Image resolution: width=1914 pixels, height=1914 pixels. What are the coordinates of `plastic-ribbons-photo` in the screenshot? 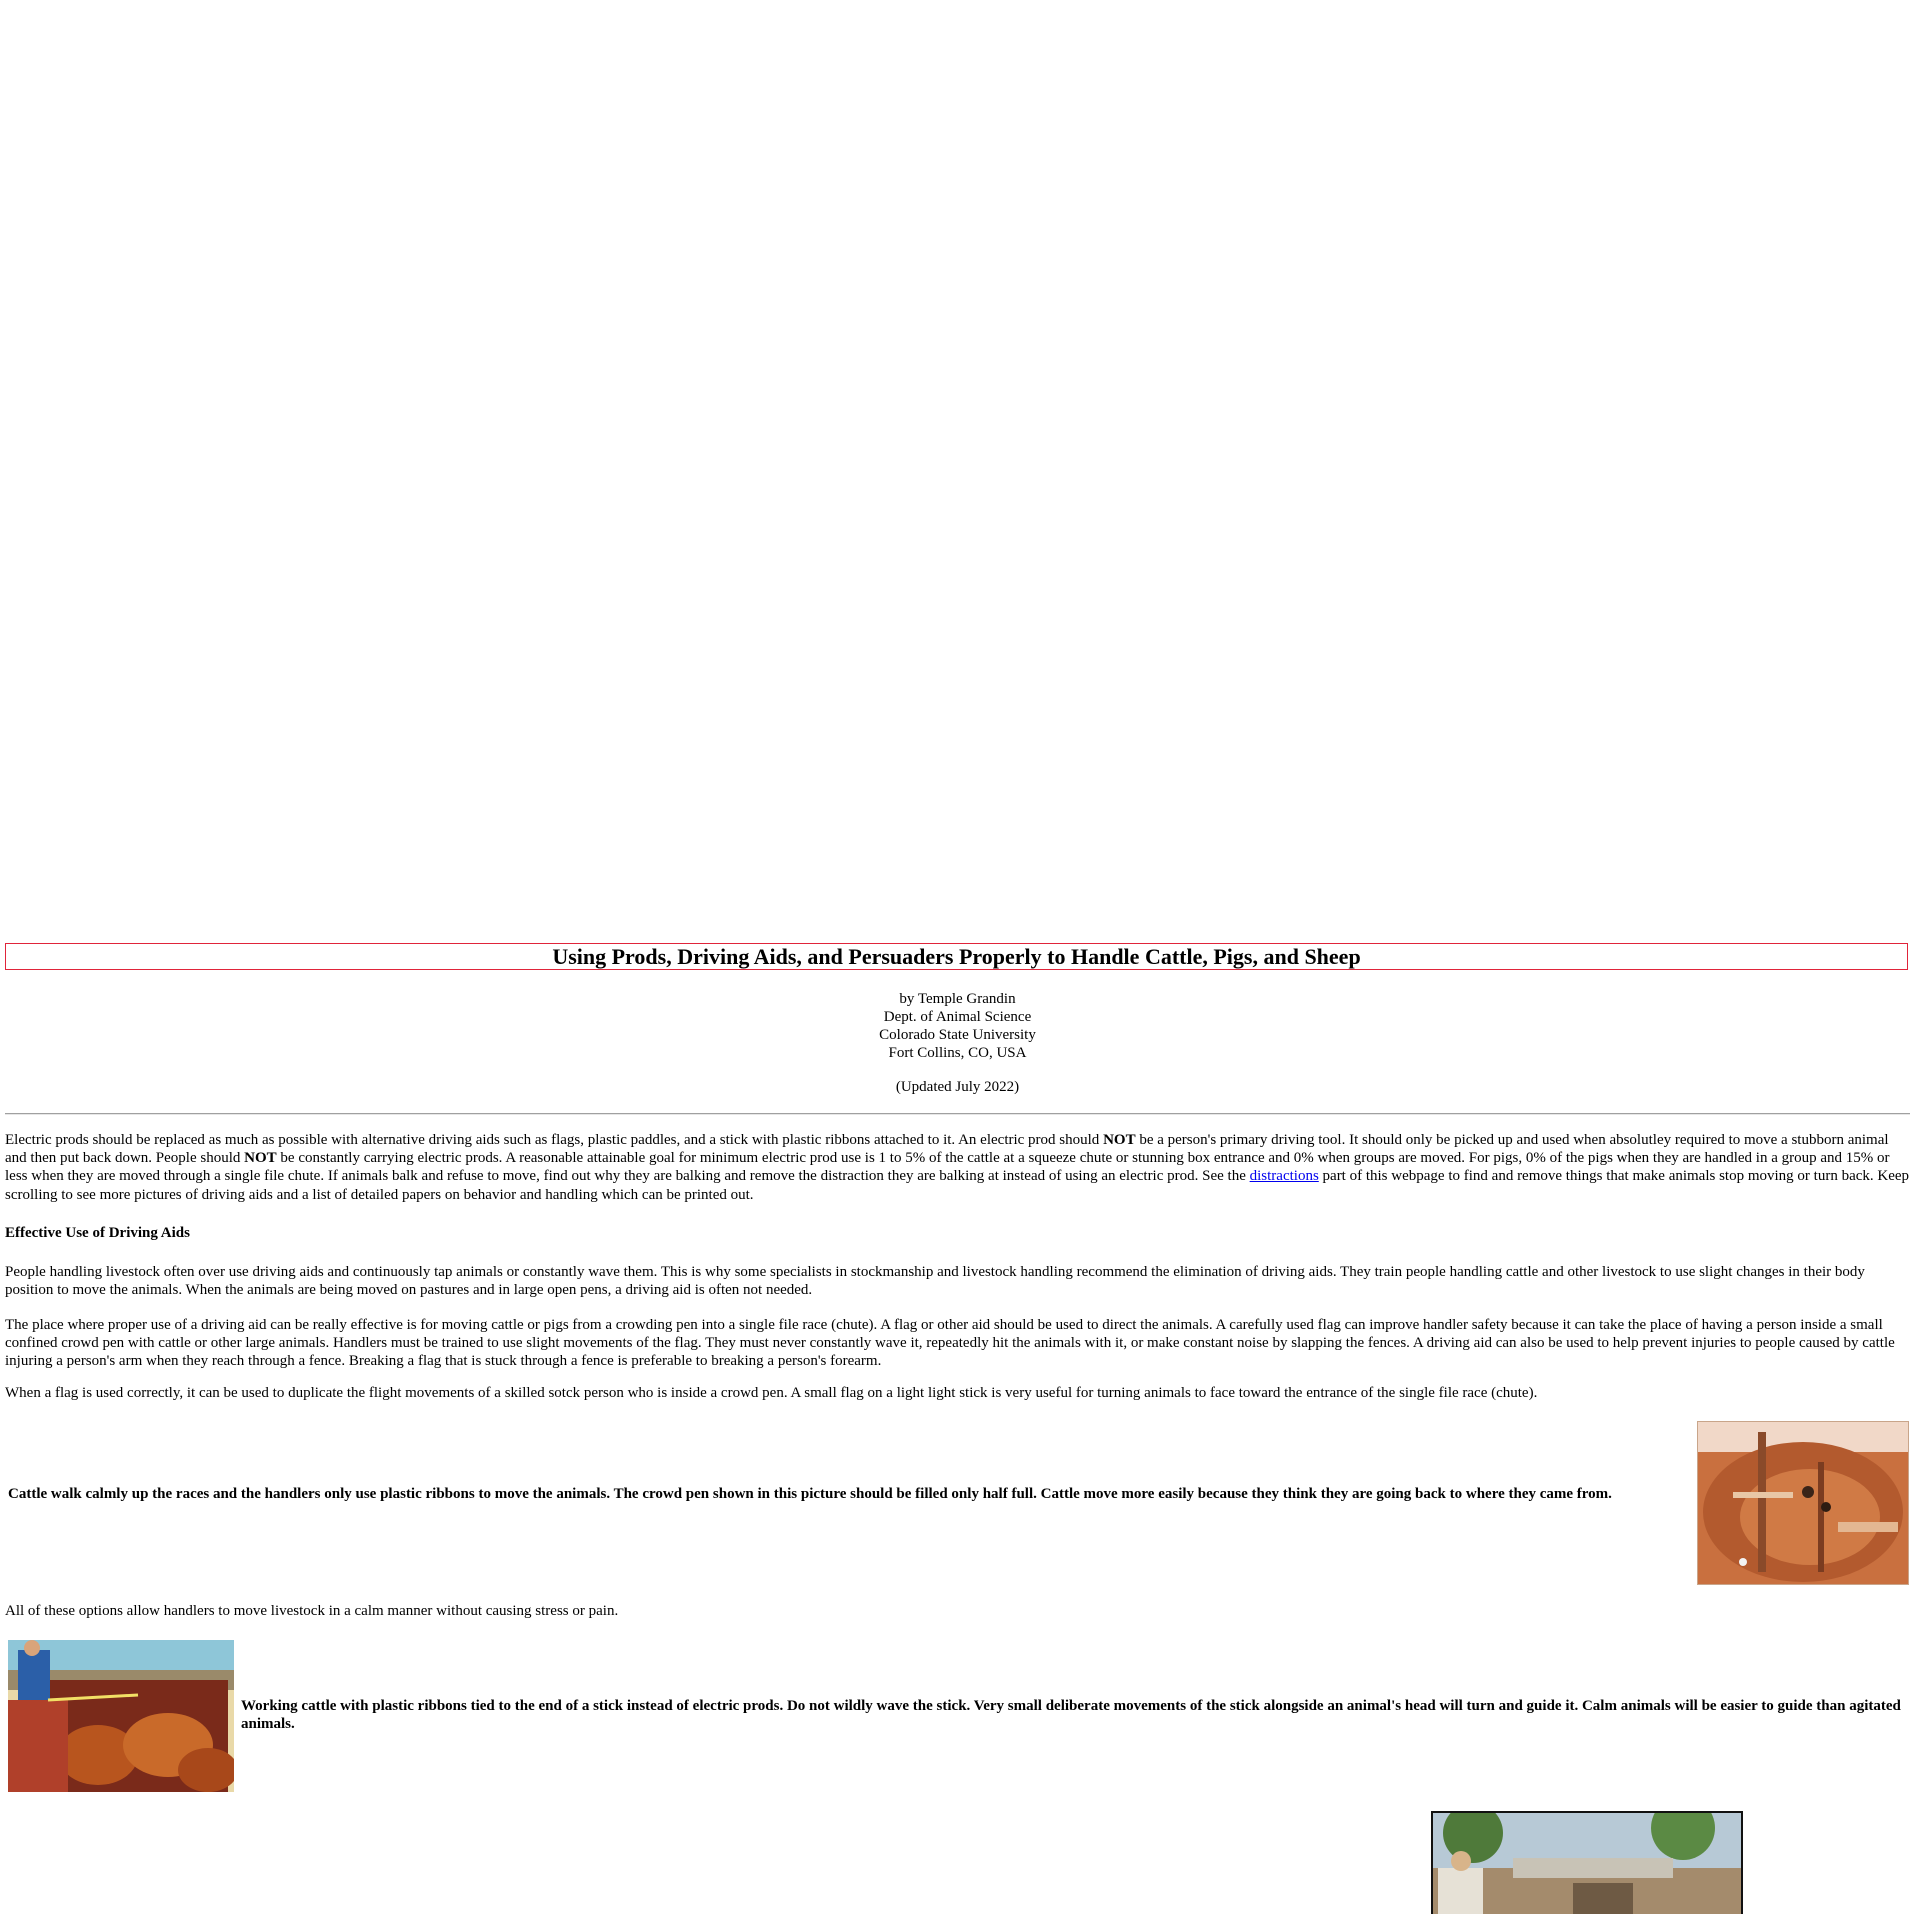 It's located at (121, 1716).